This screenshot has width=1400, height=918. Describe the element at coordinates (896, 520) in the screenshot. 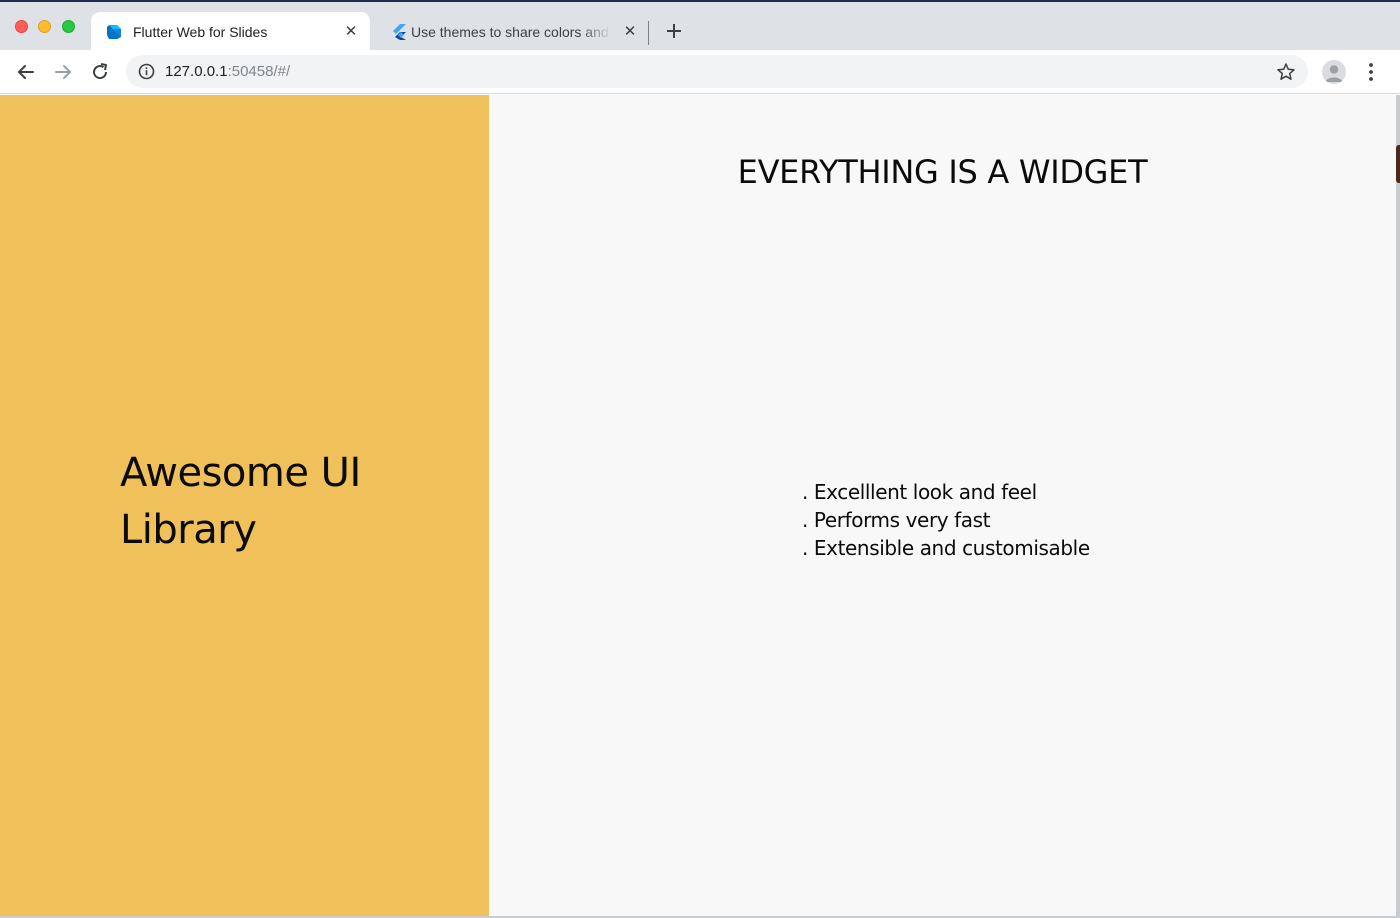

I see `bullet-item: . Performs very fast` at that location.